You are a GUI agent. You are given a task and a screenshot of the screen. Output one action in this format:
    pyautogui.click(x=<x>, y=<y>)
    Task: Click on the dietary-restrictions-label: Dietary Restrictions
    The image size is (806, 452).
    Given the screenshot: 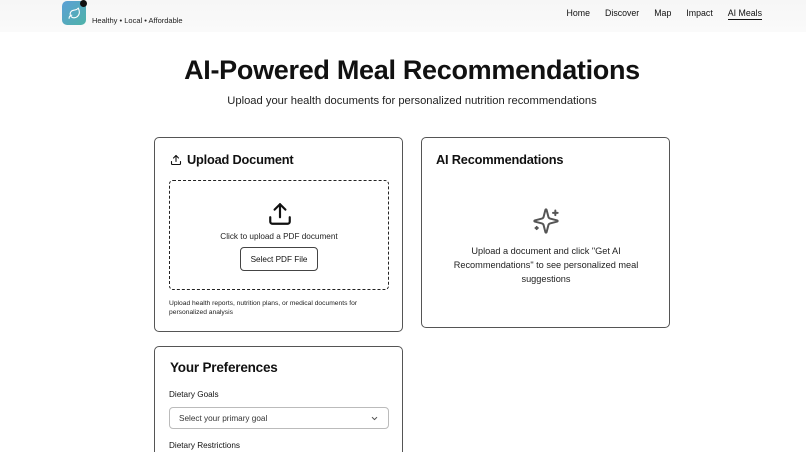 What is the action you would take?
    pyautogui.click(x=204, y=445)
    